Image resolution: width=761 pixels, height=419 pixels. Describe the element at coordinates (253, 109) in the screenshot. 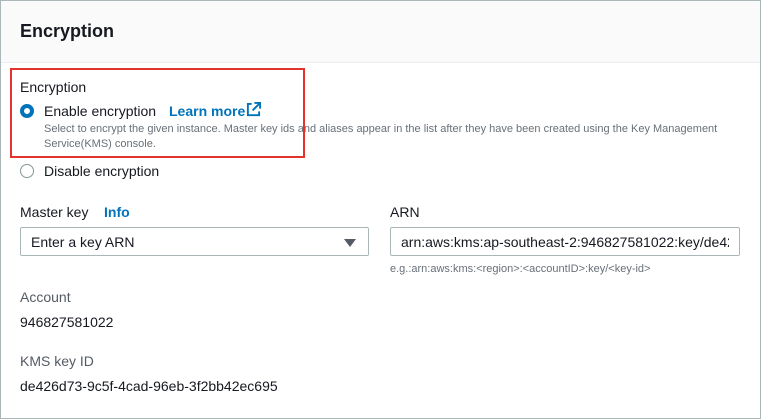

I see `external-link-icon` at that location.